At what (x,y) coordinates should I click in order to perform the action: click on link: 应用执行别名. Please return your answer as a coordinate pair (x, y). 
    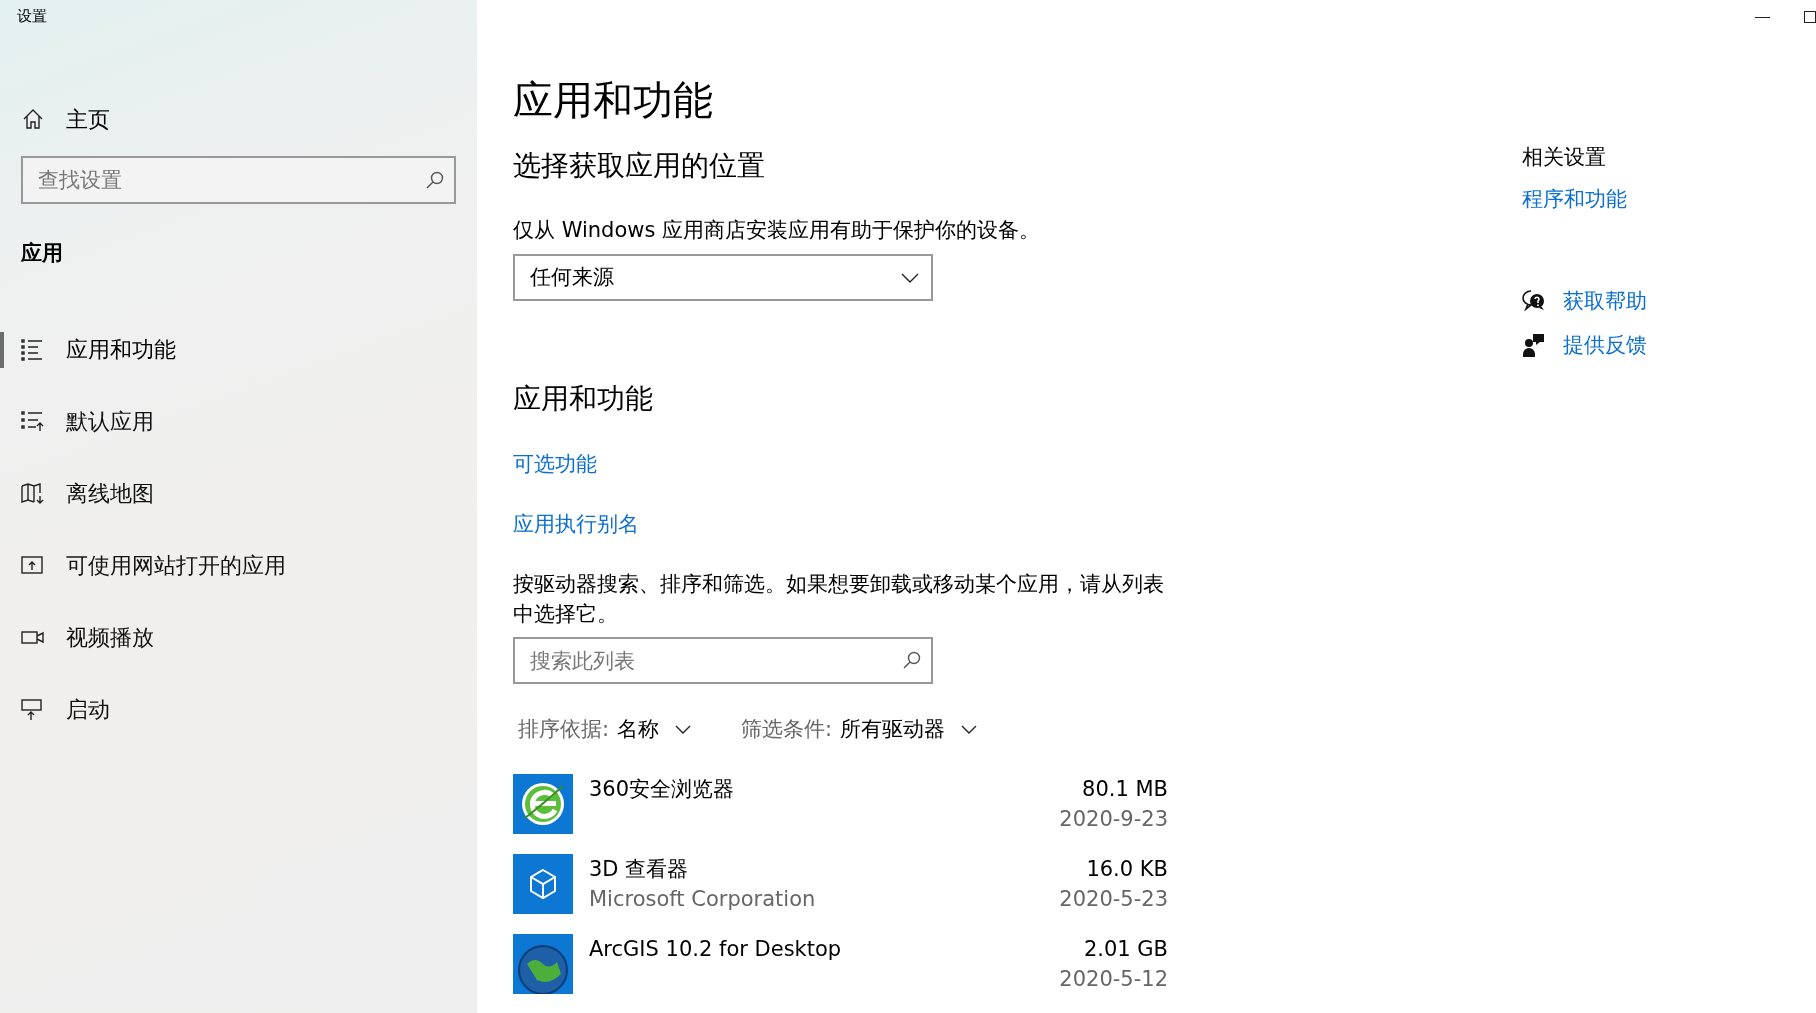
    Looking at the image, I should click on (576, 524).